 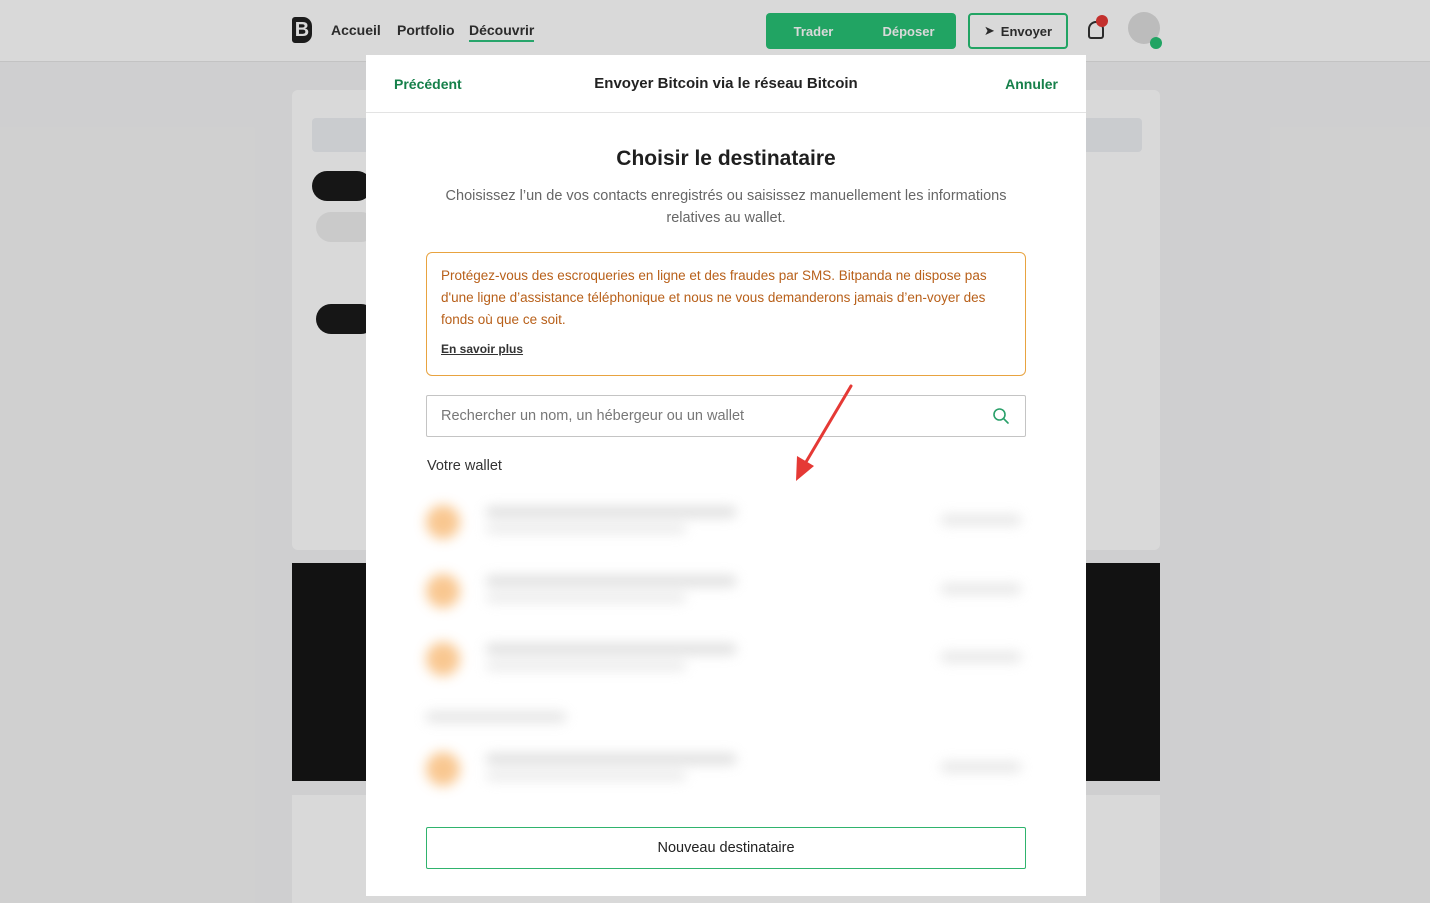 I want to click on search-icon, so click(x=1001, y=416).